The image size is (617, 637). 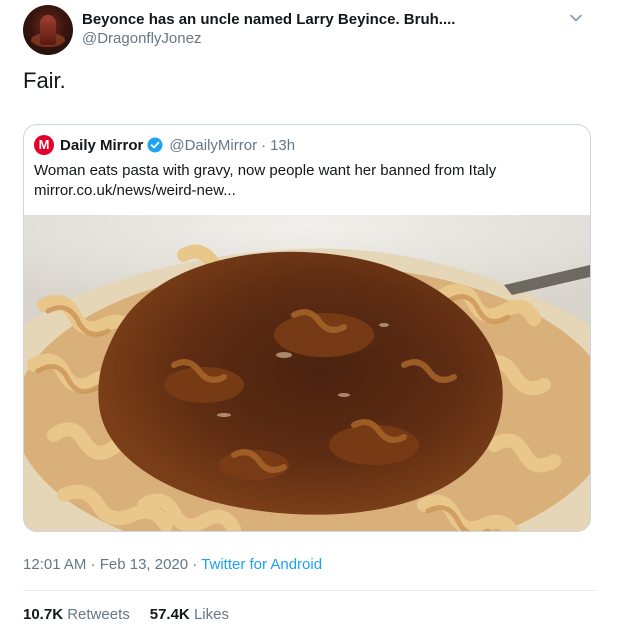 I want to click on tweet-timestamp: 12:01 AM · Feb 13, 2020 ·, so click(x=112, y=564).